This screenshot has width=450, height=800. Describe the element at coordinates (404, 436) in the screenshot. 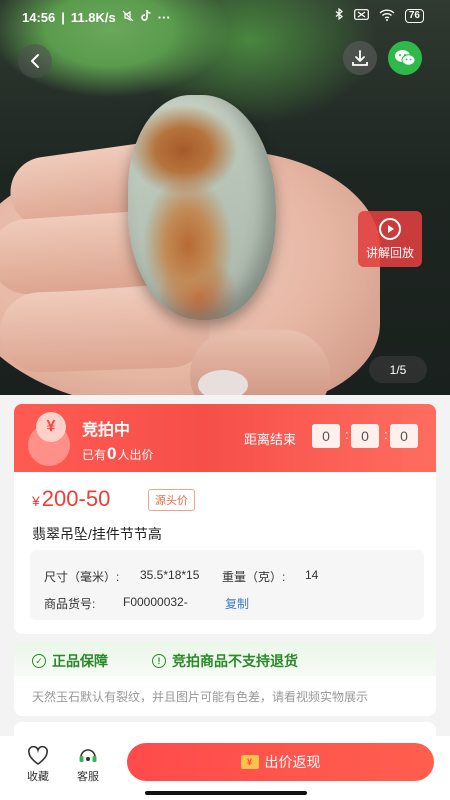

I see `countdown-seconds: 0` at that location.